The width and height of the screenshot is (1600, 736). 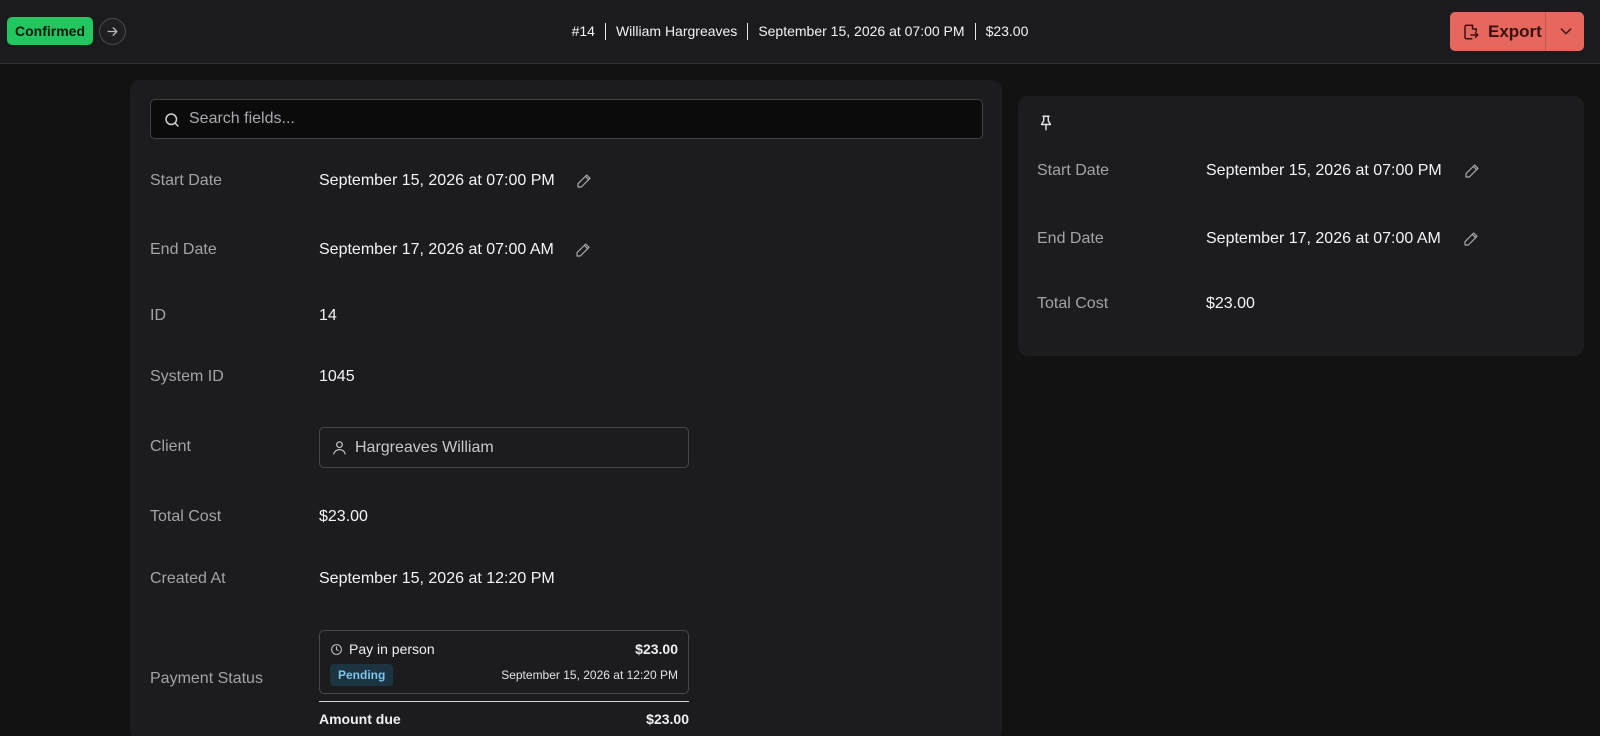 What do you see at coordinates (186, 180) in the screenshot?
I see `start-date-label: Start Date` at bounding box center [186, 180].